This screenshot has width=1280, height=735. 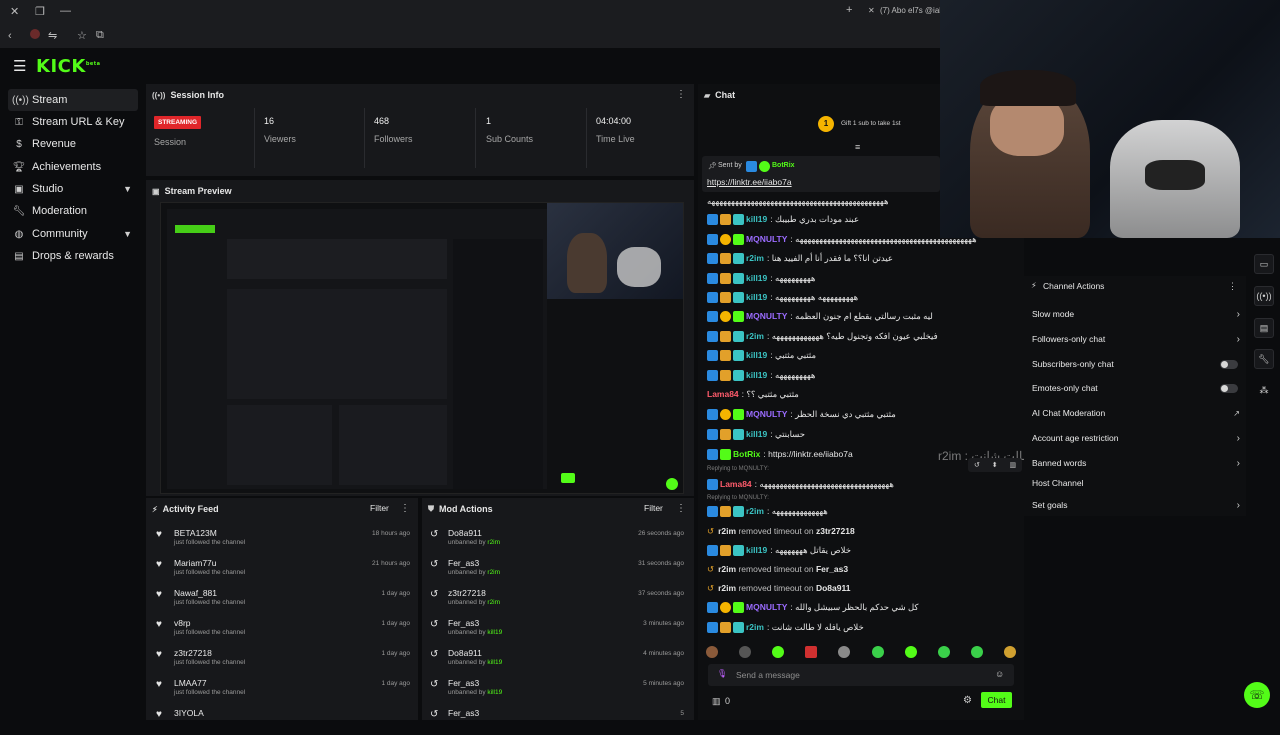 What do you see at coordinates (73, 256) in the screenshot?
I see `sidebar-item-drops-rewards: ▤ Drops & rewards` at bounding box center [73, 256].